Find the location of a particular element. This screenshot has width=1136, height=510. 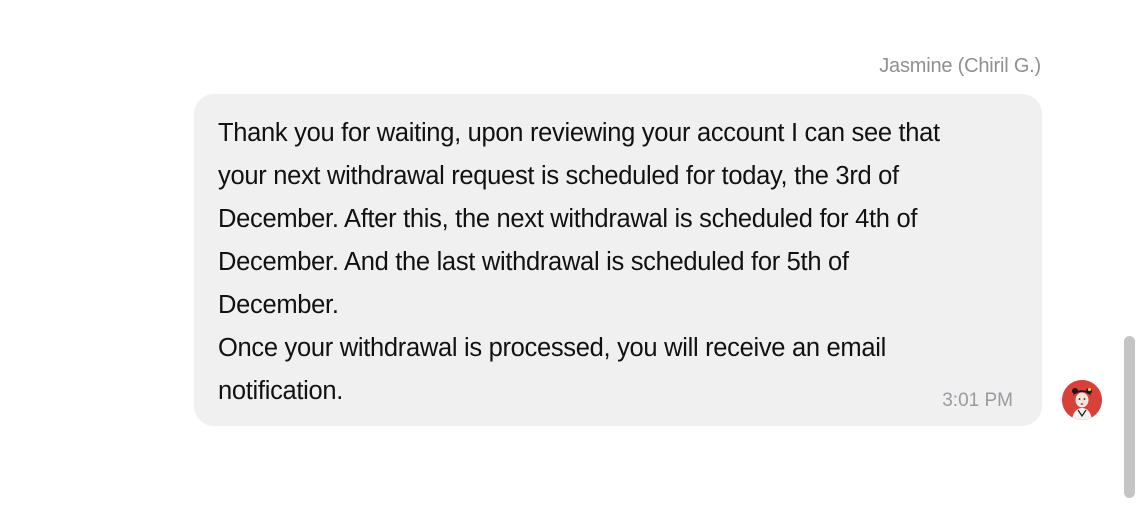

scrollbar-thumb is located at coordinates (1129, 417).